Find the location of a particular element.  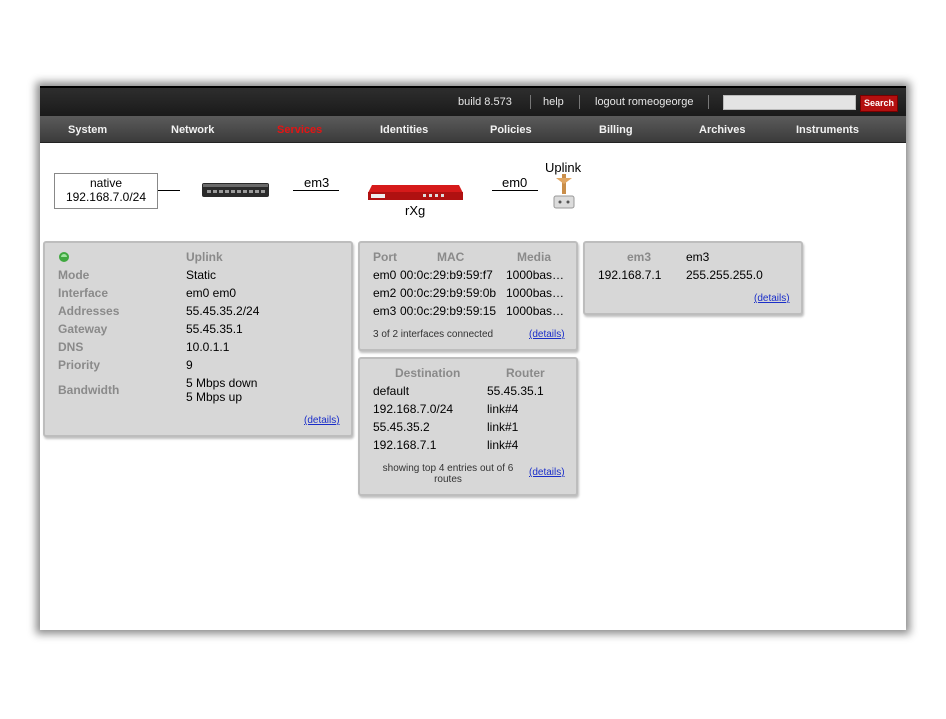

interface-value: em0 em0 is located at coordinates (211, 293).